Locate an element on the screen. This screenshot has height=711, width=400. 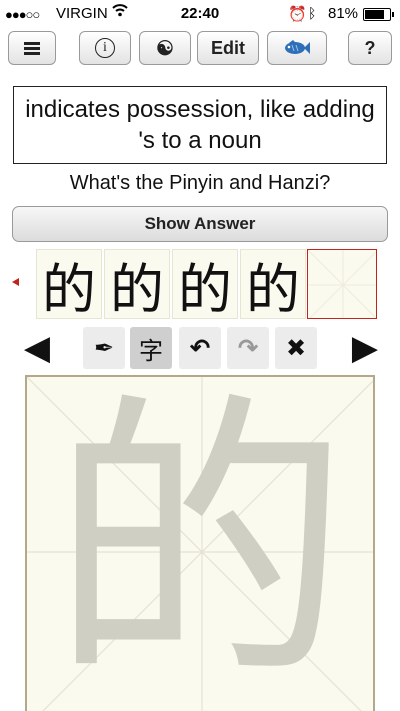
yinyang-icon: ☯ is located at coordinates (165, 48).